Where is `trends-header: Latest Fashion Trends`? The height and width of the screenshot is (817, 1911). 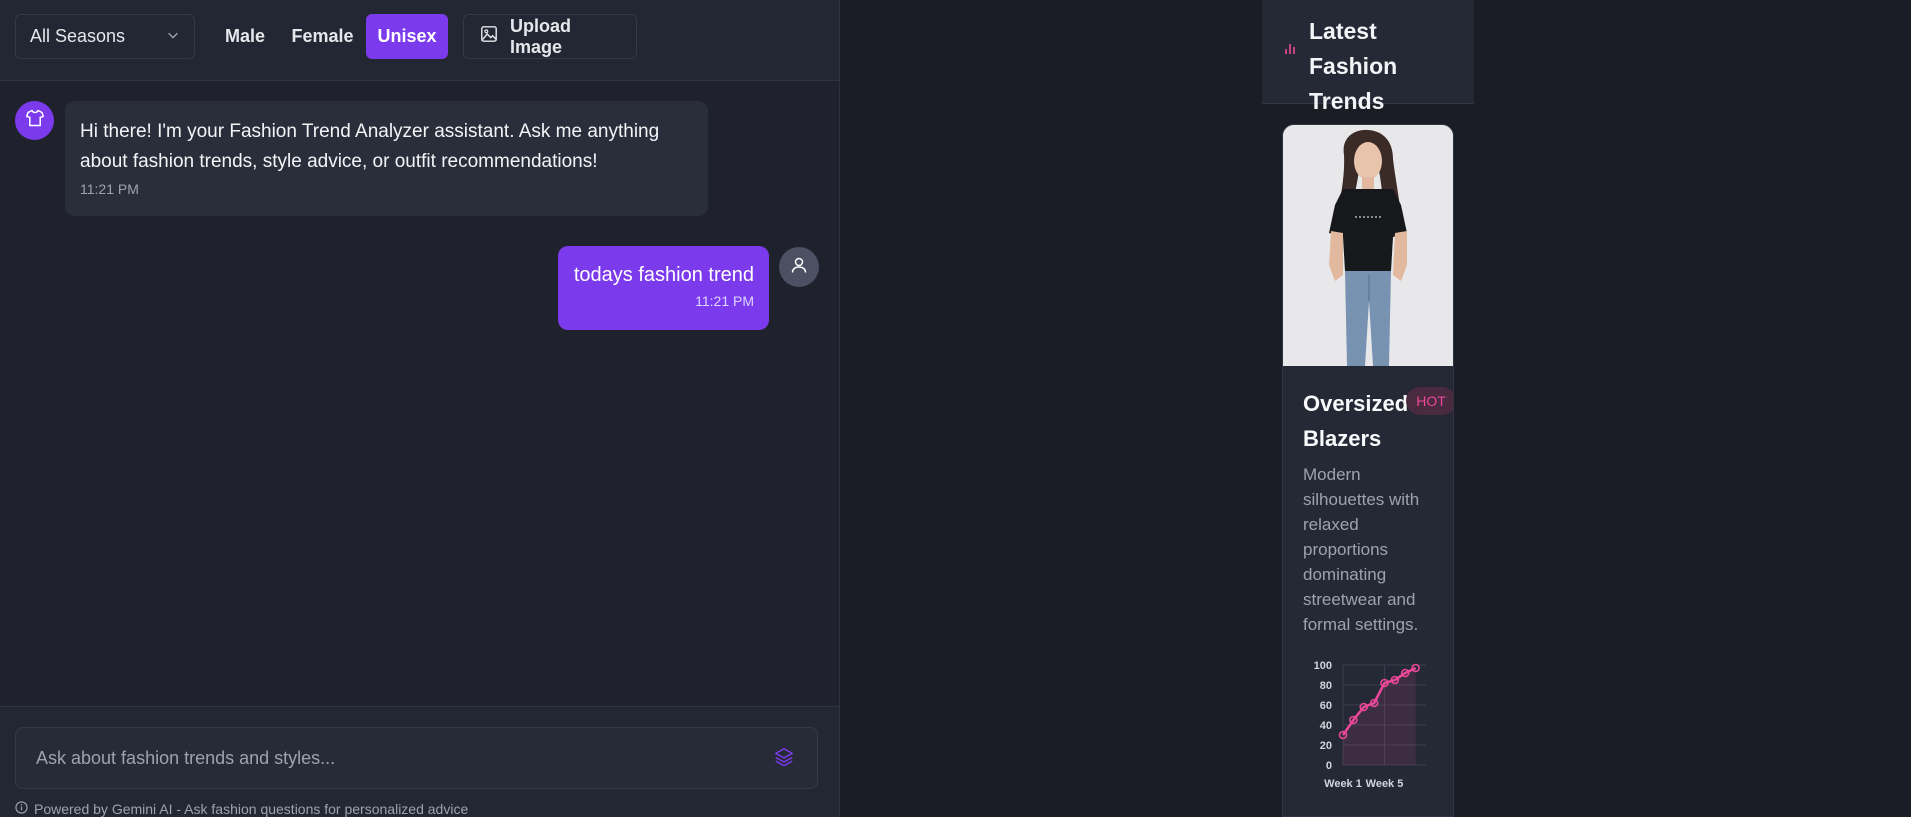 trends-header: Latest Fashion Trends is located at coordinates (1368, 57).